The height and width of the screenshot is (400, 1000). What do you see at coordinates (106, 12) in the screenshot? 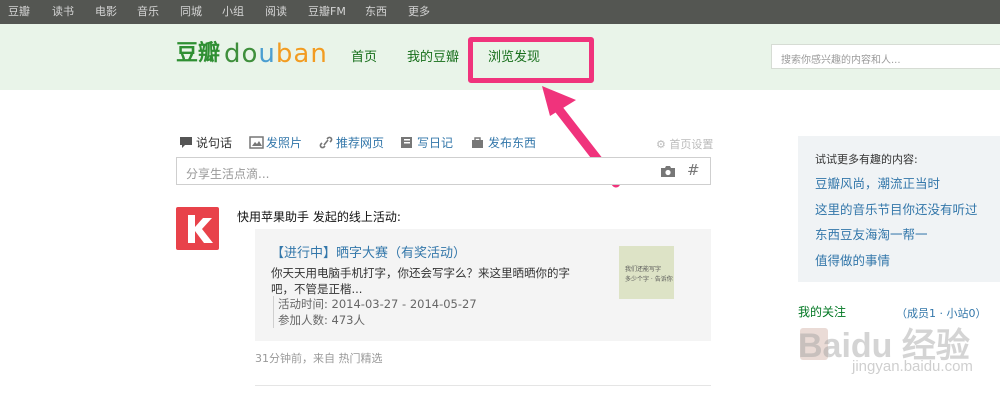
I see `topnav-movies: 电影` at bounding box center [106, 12].